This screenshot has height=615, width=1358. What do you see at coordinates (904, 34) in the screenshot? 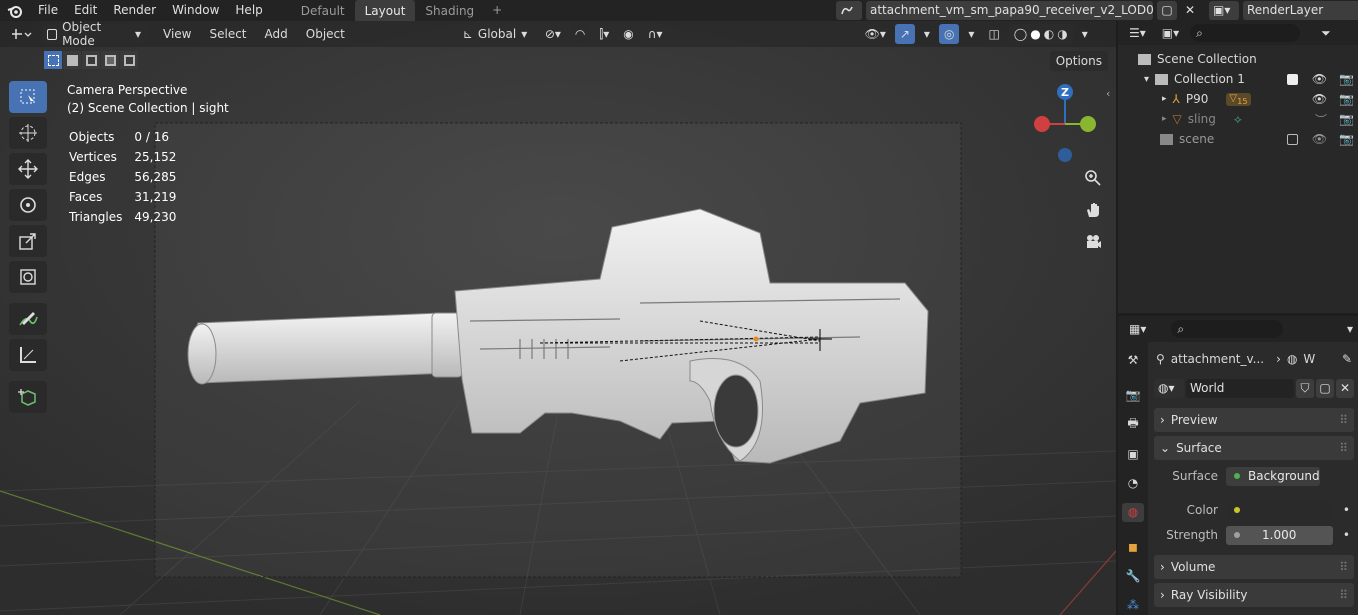
I see `gizmo-toggle-icon: ↗` at bounding box center [904, 34].